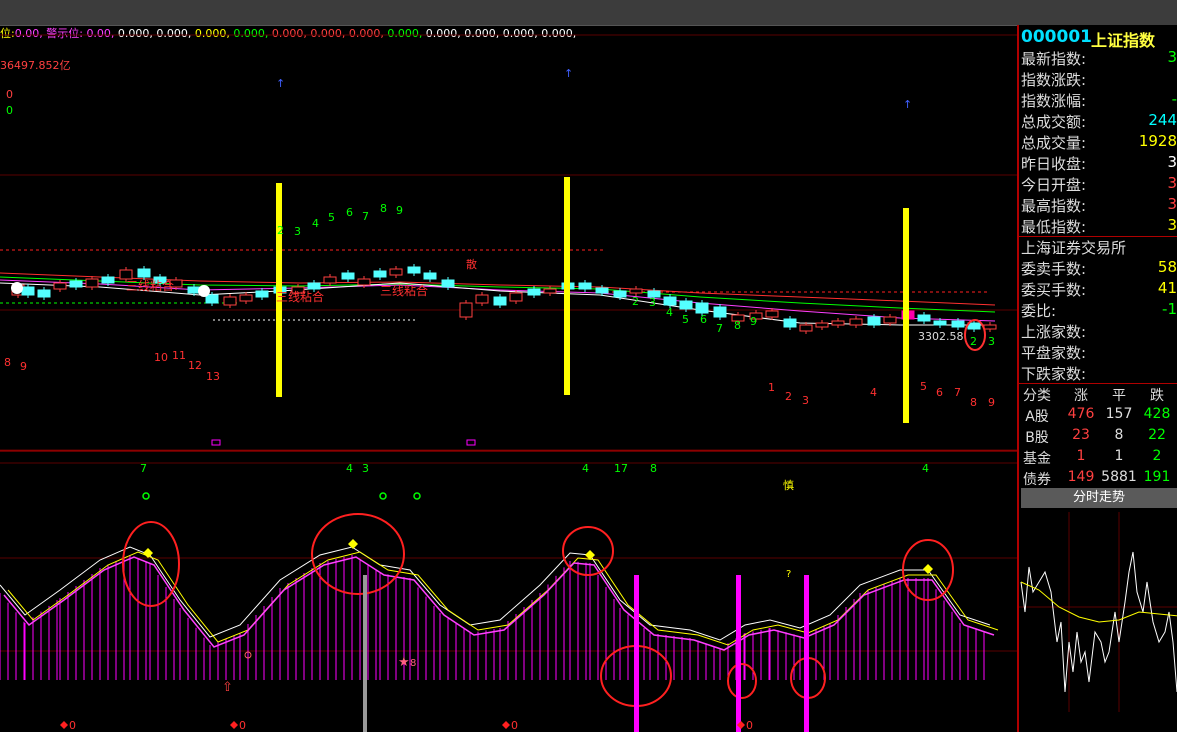 This screenshot has width=1177, height=732. I want to click on table-header: 分类 涨 平 跌, so click(1098, 395).